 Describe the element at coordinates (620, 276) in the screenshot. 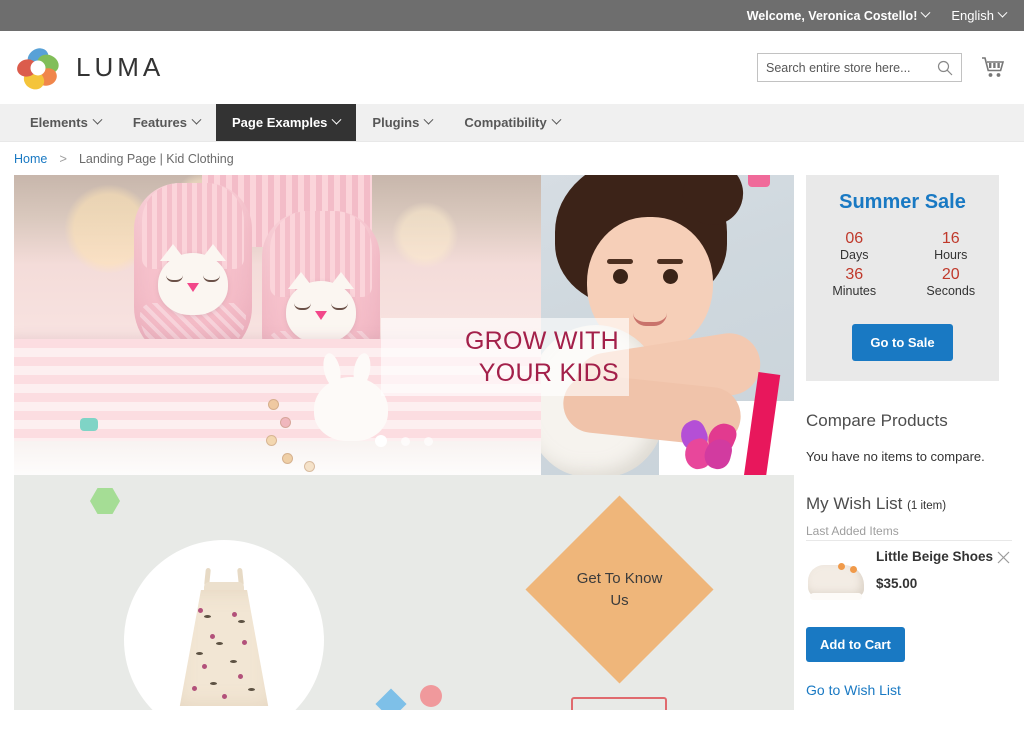

I see `child-eye-left` at that location.